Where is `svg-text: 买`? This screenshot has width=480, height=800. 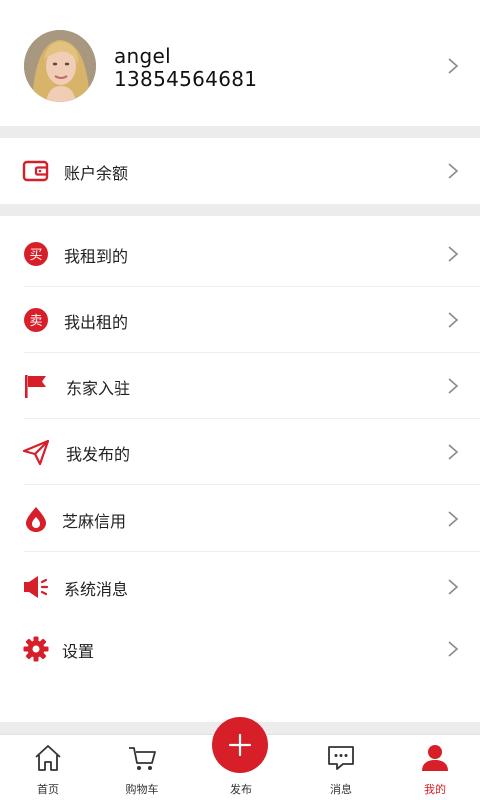
svg-text: 买 is located at coordinates (35, 255).